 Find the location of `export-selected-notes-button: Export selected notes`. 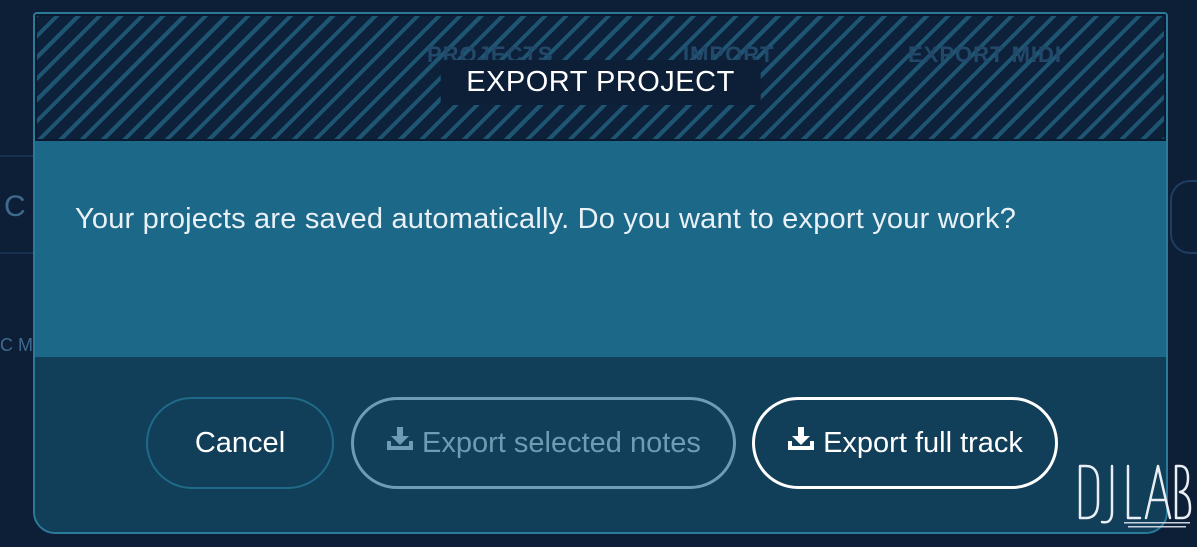

export-selected-notes-button: Export selected notes is located at coordinates (543, 443).